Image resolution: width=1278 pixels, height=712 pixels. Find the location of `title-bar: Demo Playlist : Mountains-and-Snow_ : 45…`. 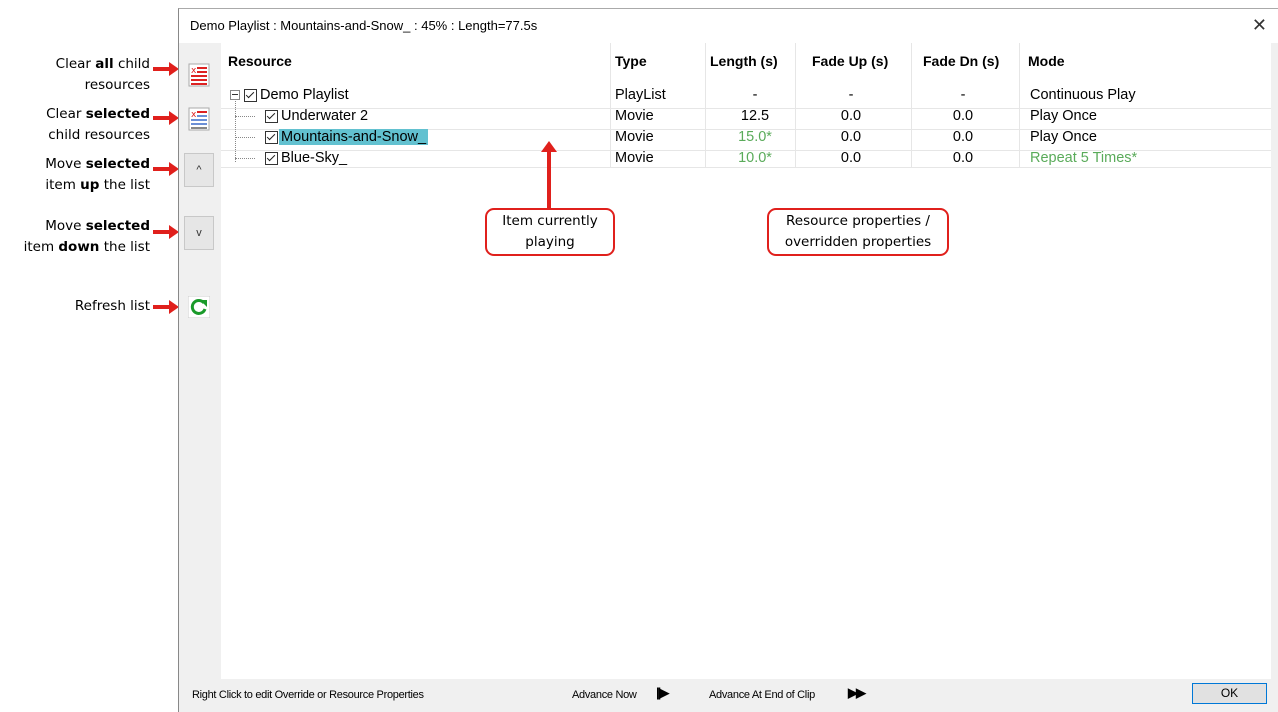

title-bar: Demo Playlist : Mountains-and-Snow_ : 45… is located at coordinates (728, 26).